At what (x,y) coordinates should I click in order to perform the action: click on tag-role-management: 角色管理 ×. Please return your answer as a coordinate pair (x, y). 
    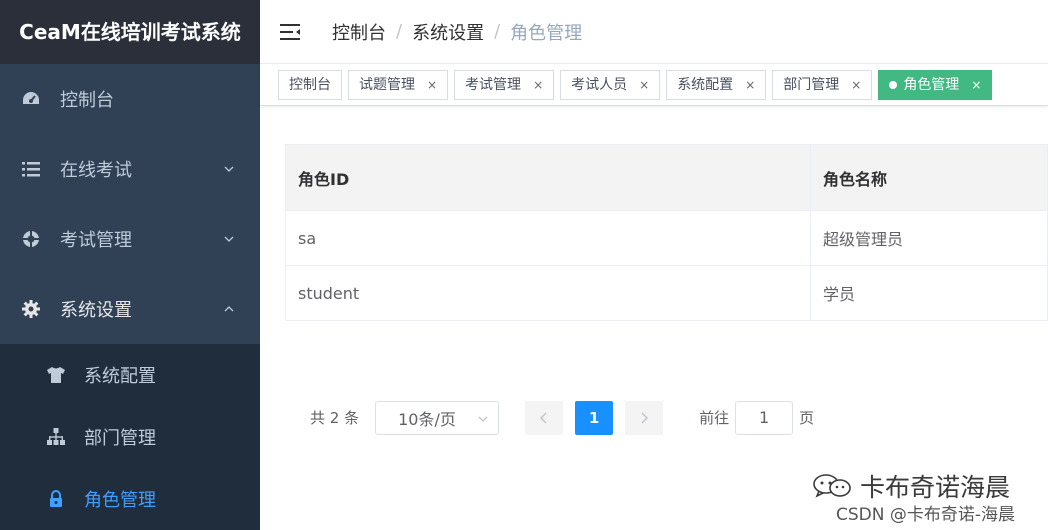
    Looking at the image, I should click on (935, 84).